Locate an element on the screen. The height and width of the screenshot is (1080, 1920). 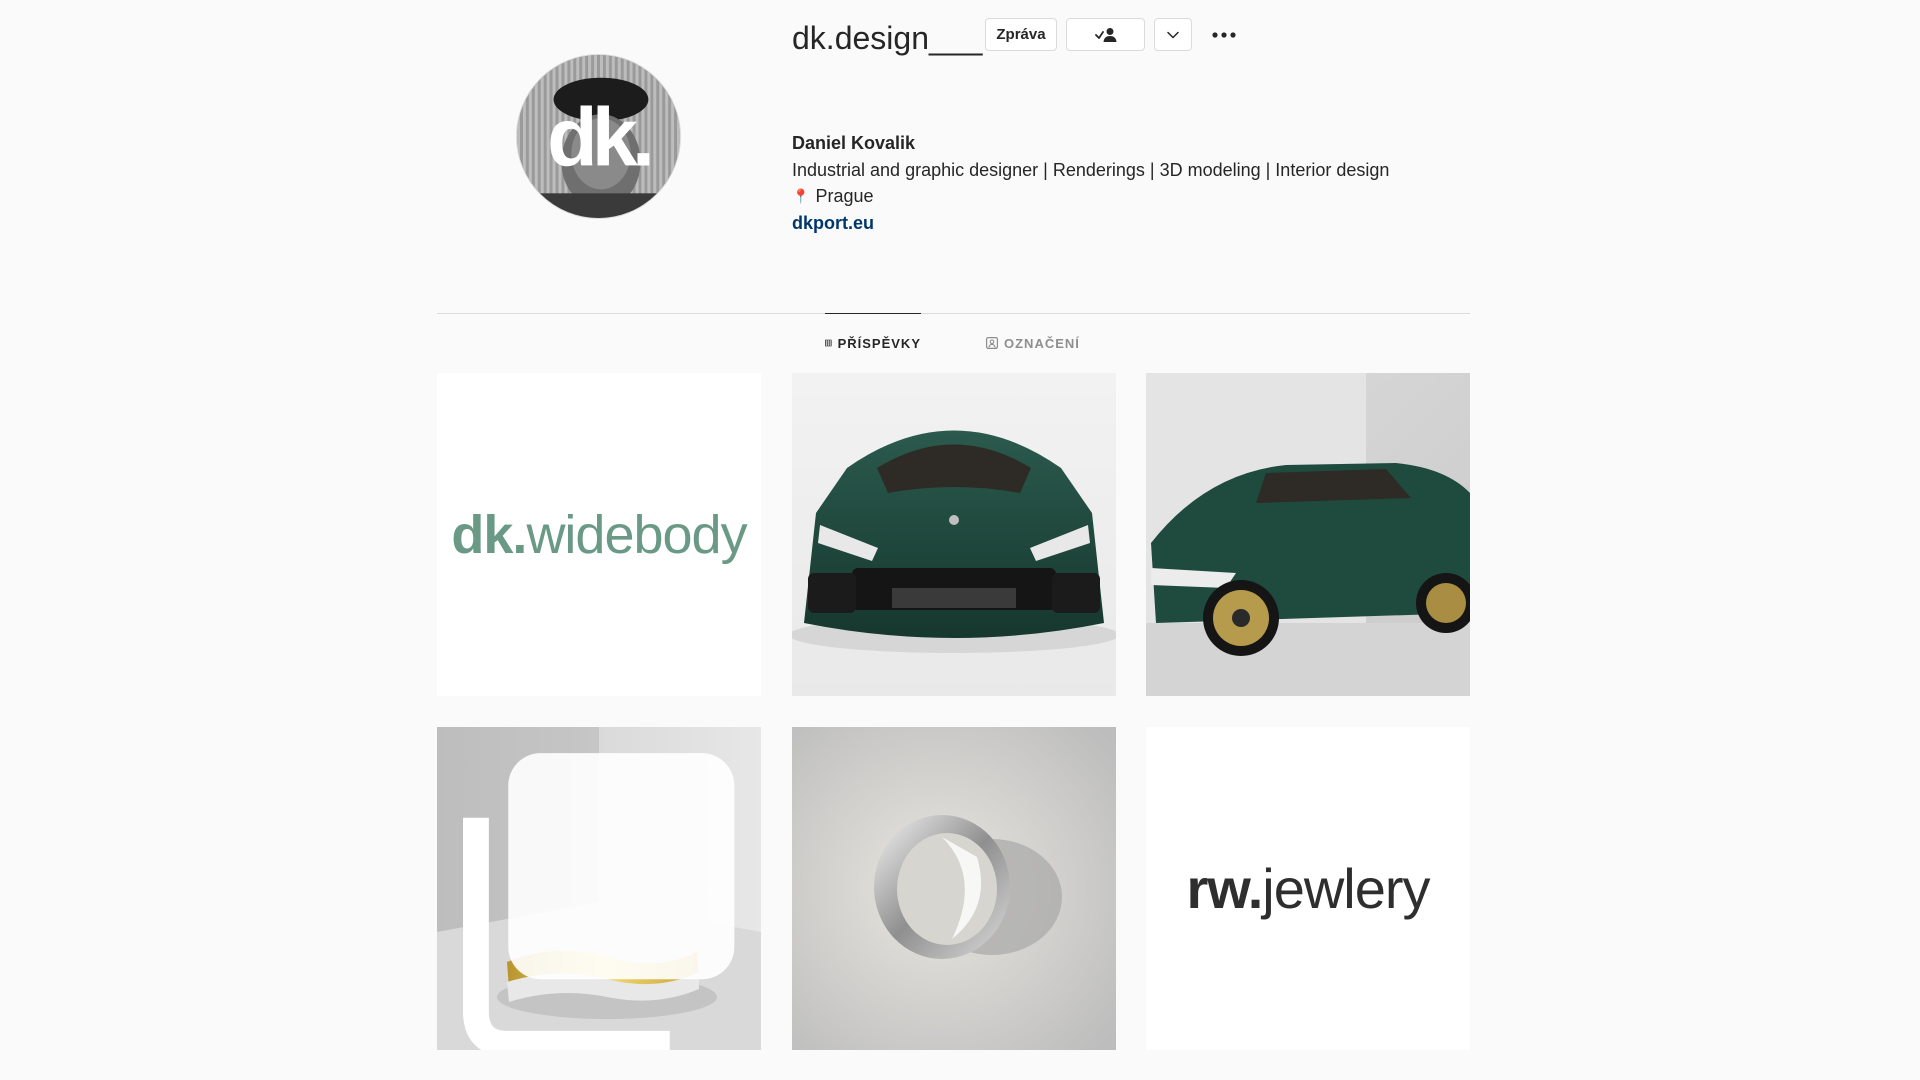
tab-tagged: OZNAČENÍ is located at coordinates (1033, 343).